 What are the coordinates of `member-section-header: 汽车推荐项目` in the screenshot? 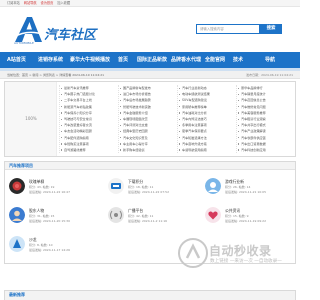 It's located at (150, 166).